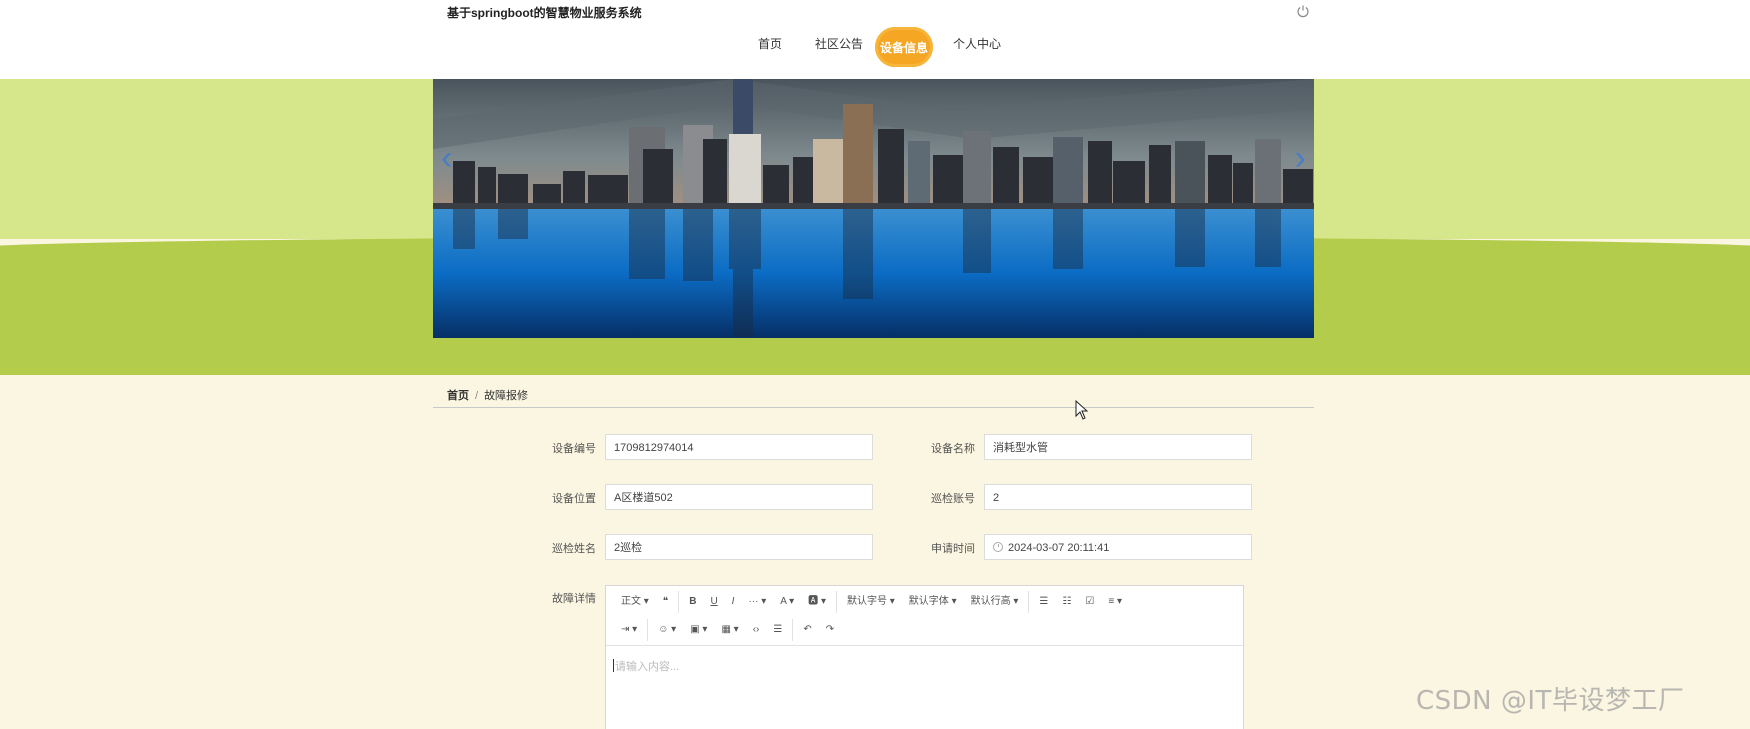  Describe the element at coordinates (933, 602) in the screenshot. I see `font-family-dropdown: 默认字体 ▾` at that location.